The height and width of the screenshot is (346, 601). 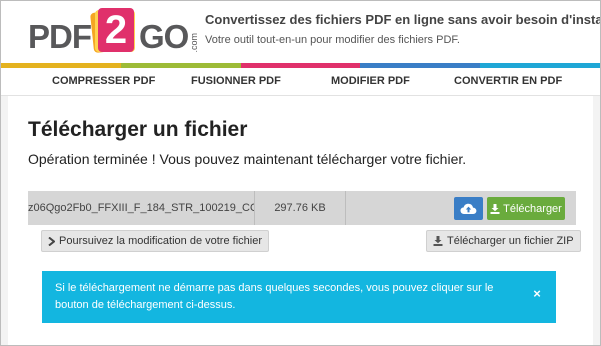 I want to click on file-size: 297.76 KB, so click(x=300, y=208).